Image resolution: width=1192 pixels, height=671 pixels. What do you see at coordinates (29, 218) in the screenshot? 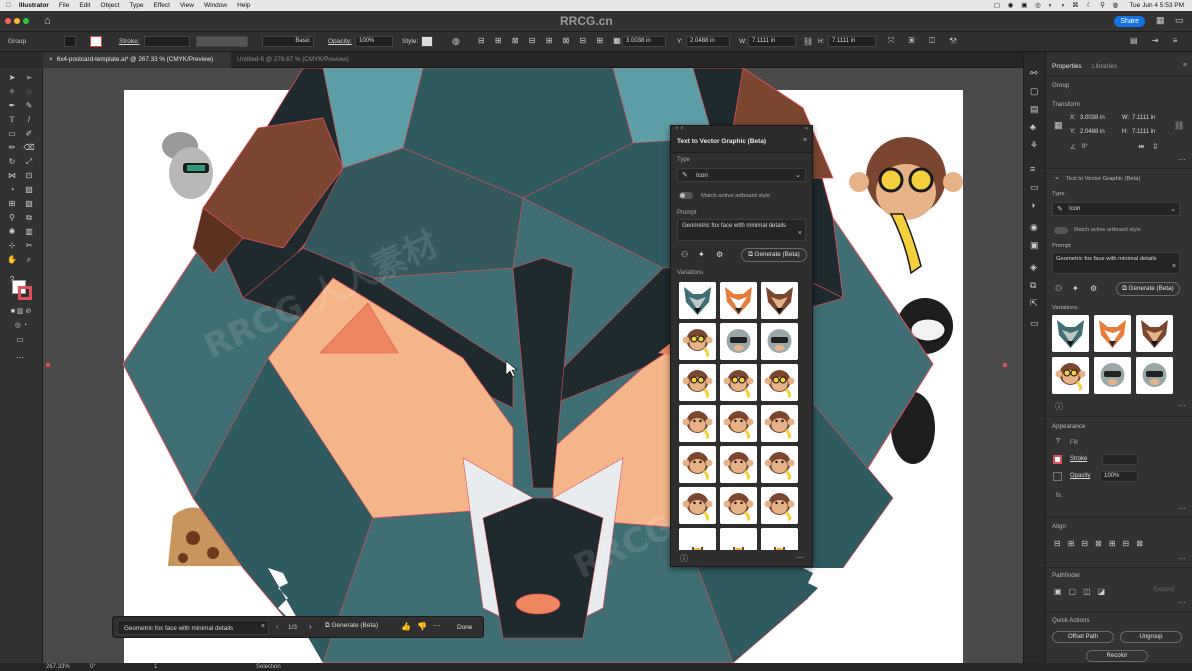
I see `blend-tool-icon: ⧉` at bounding box center [29, 218].